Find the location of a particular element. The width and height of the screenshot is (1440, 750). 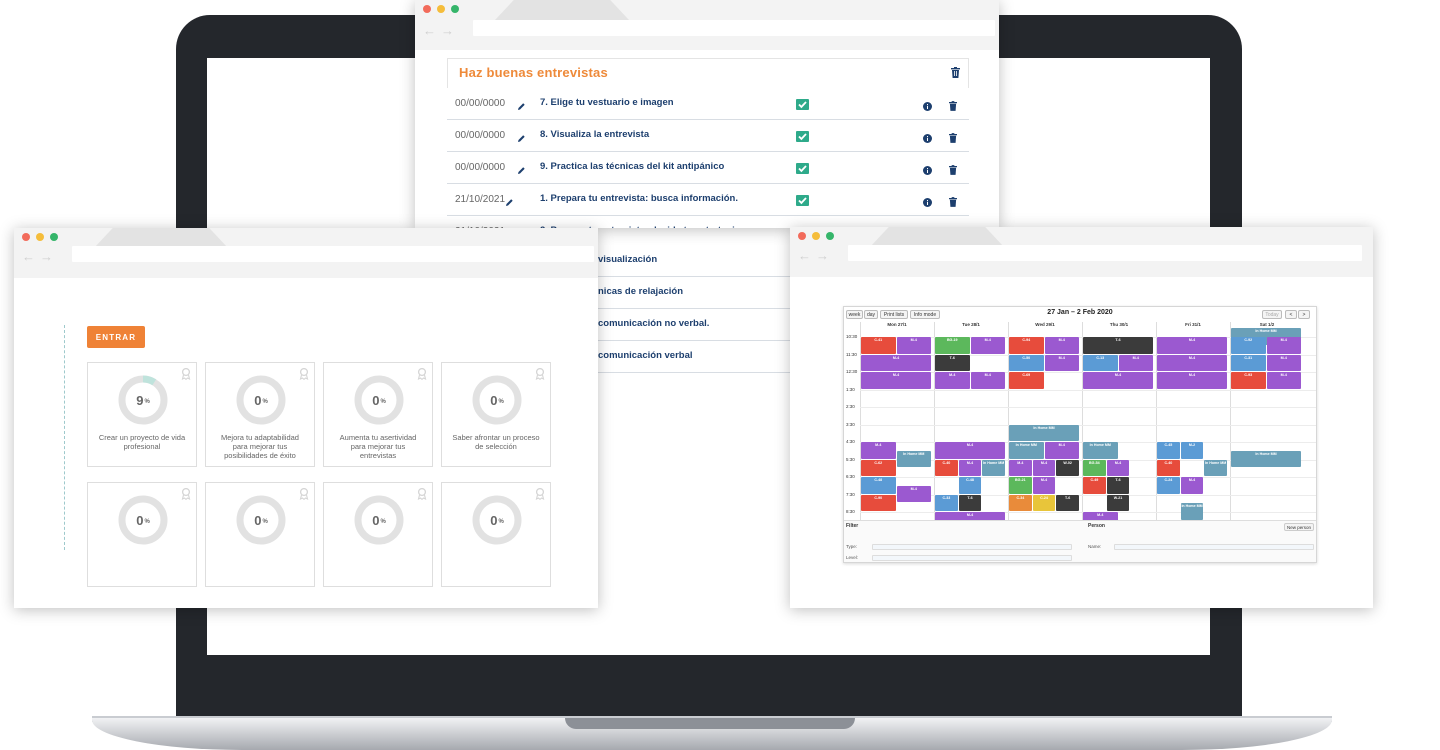

calendar-event: C-34 is located at coordinates (1020, 502).